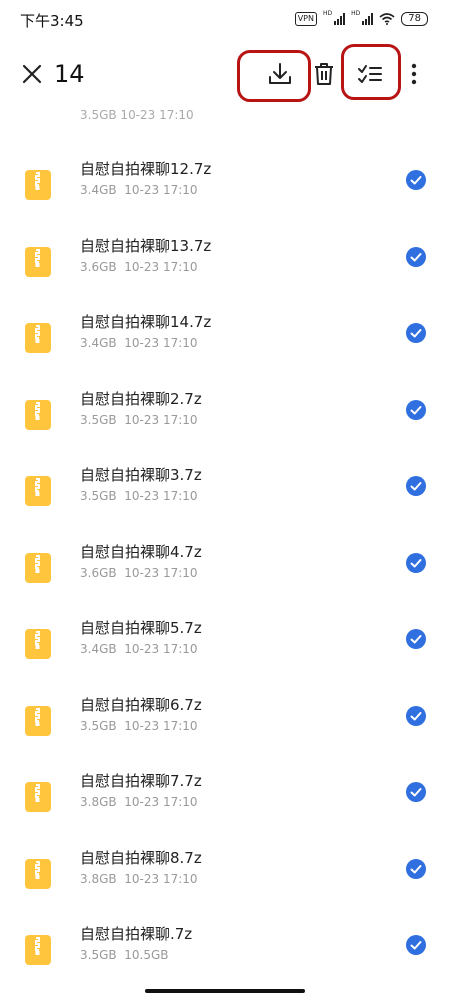  I want to click on file-name: 自慰自拍裸聊3.7z, so click(141, 475).